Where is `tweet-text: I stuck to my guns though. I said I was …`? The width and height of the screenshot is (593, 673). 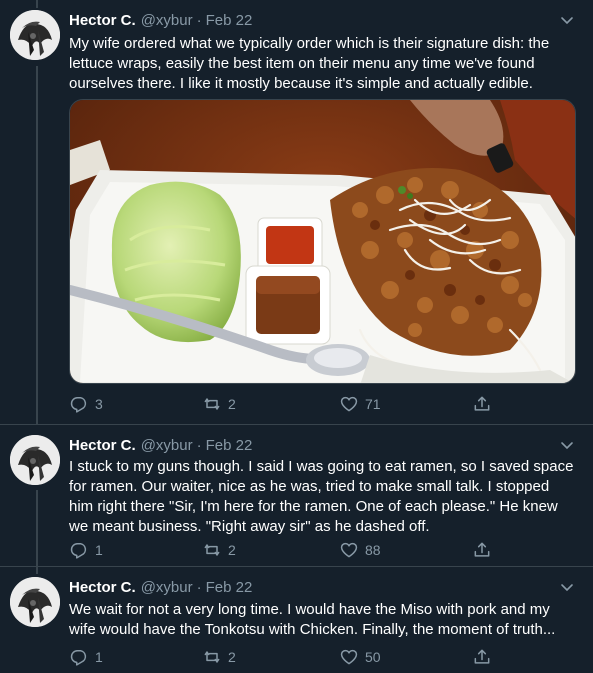
tweet-text: I stuck to my guns though. I said I was … is located at coordinates (321, 496).